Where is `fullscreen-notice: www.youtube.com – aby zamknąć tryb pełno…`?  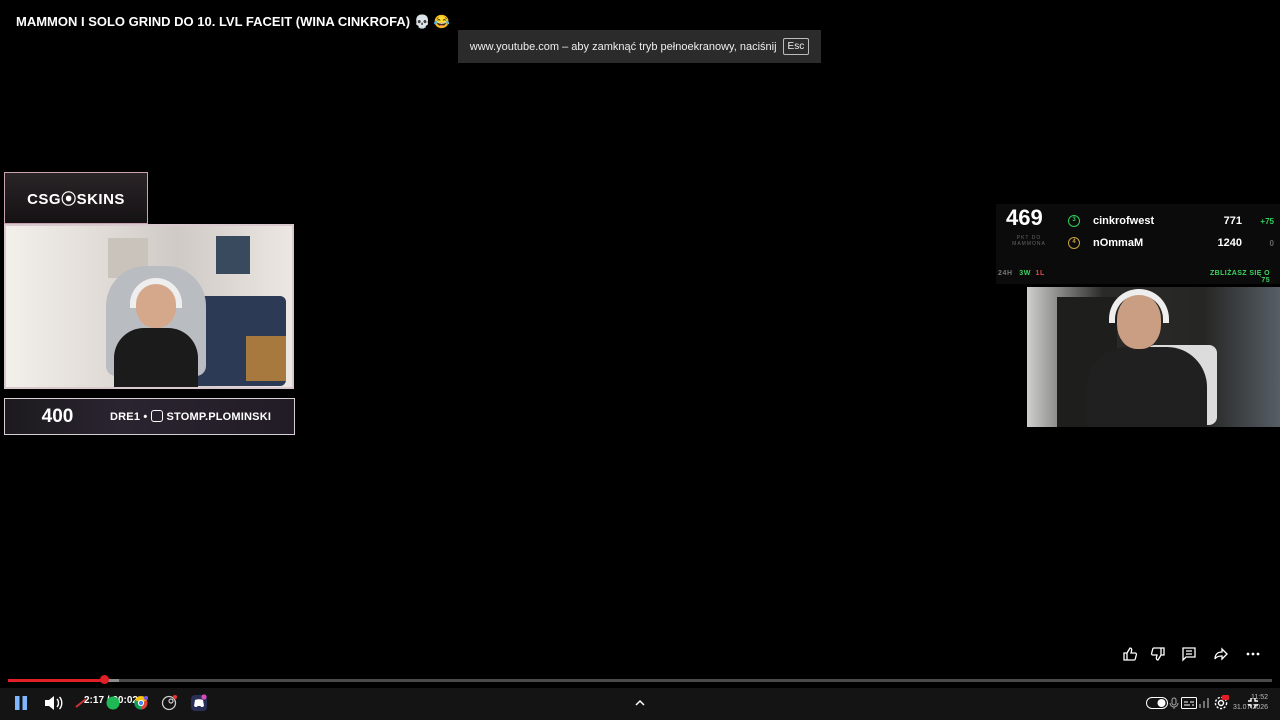 fullscreen-notice: www.youtube.com – aby zamknąć tryb pełno… is located at coordinates (639, 46).